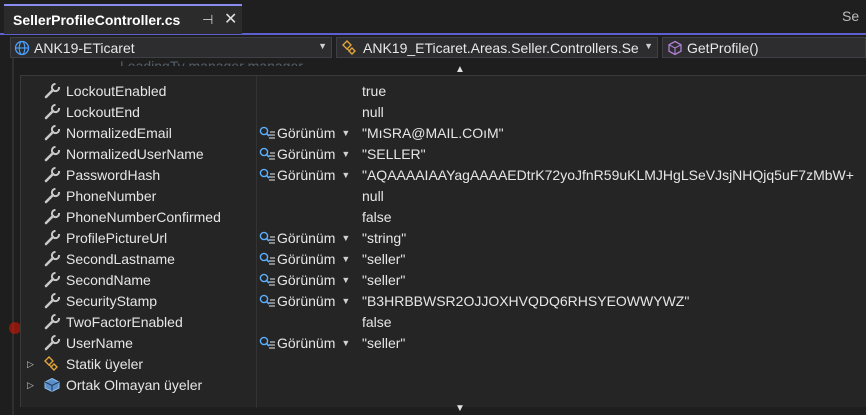  Describe the element at coordinates (97, 20) in the screenshot. I see `tab-title: SellerProfileController.cs` at that location.